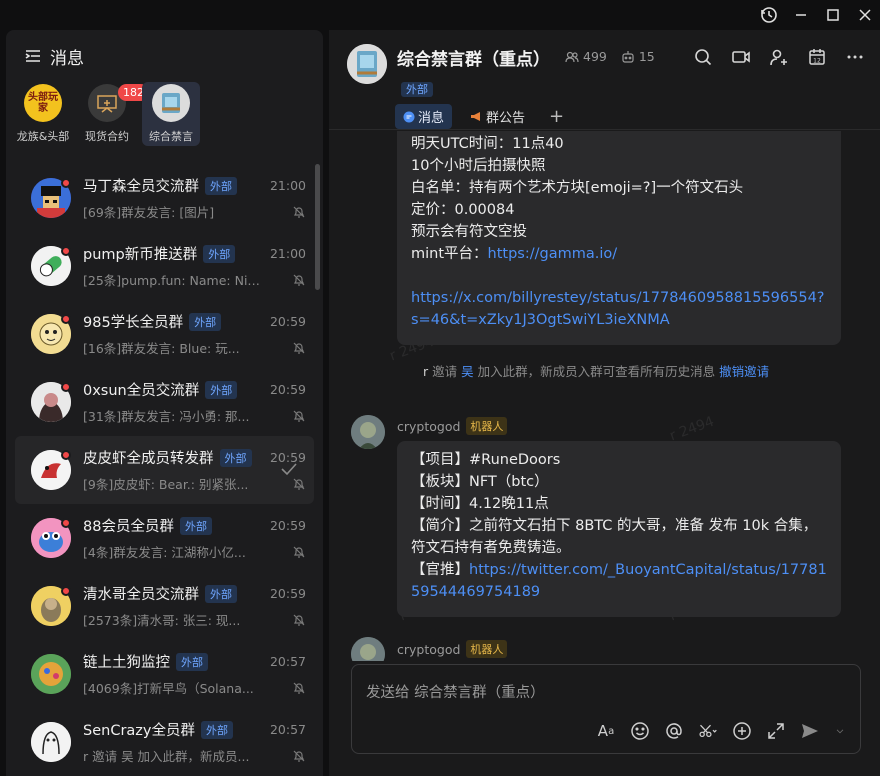 This screenshot has width=880, height=776. Describe the element at coordinates (149, 212) in the screenshot. I see `conversation-preview: [69条]群友发言: [图片]` at that location.